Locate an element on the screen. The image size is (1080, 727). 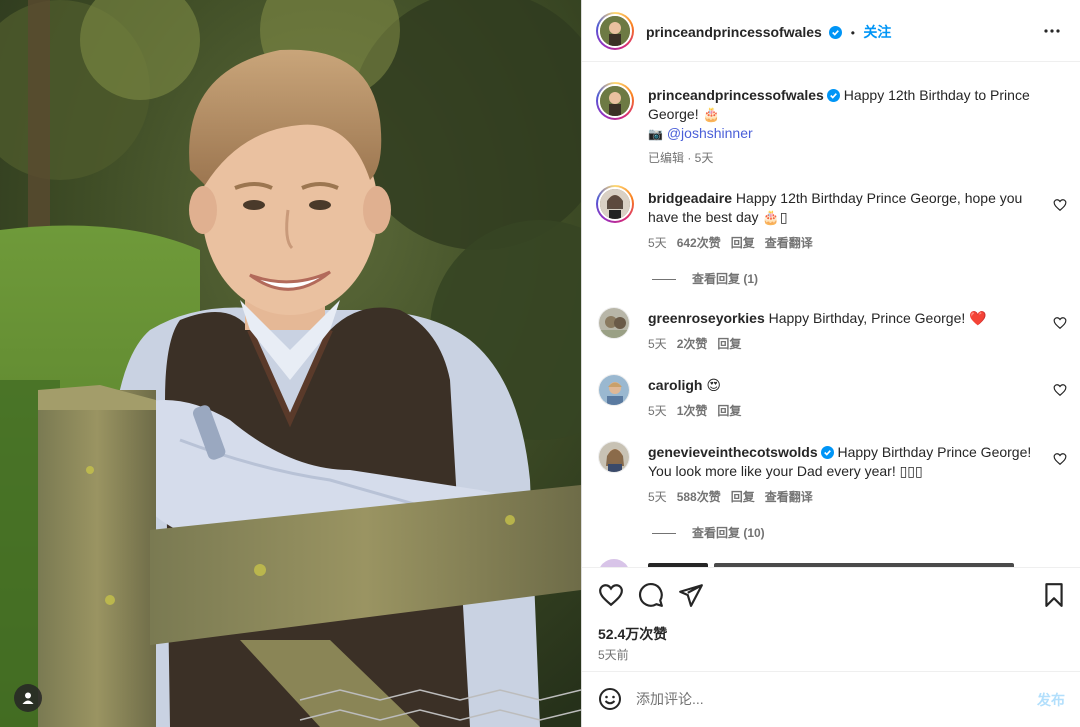
camera-icon: 📷 is located at coordinates (655, 134).